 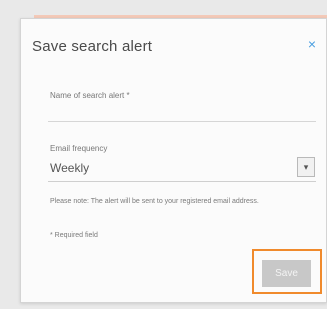 I want to click on alert-name-input, so click(x=182, y=113).